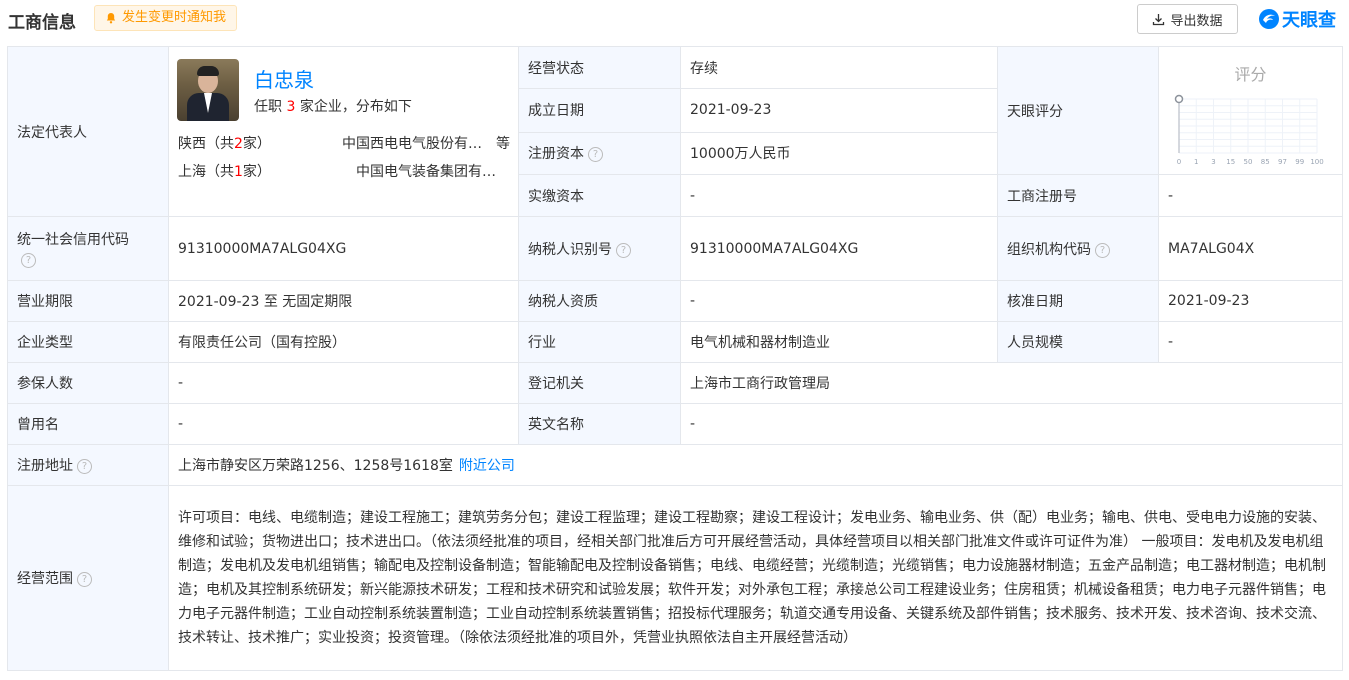 The image size is (1349, 680). Describe the element at coordinates (1196, 162) in the screenshot. I see `score-tick-label: 1` at that location.